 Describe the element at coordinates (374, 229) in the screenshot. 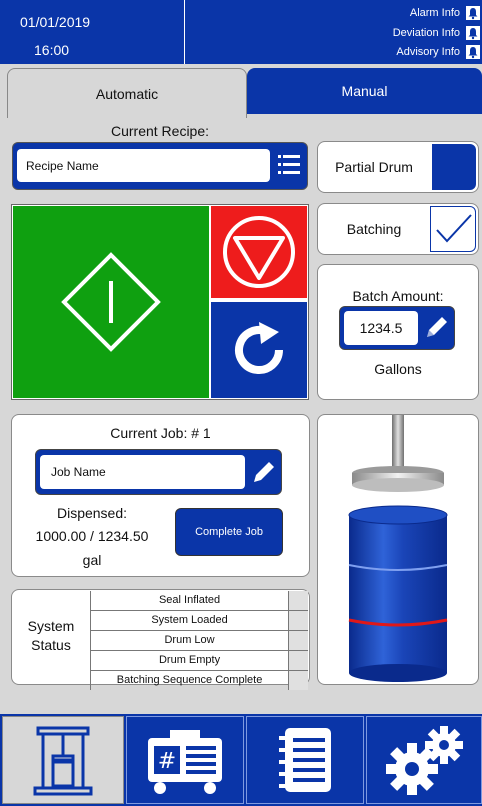

I see `batching-label: Batching` at that location.